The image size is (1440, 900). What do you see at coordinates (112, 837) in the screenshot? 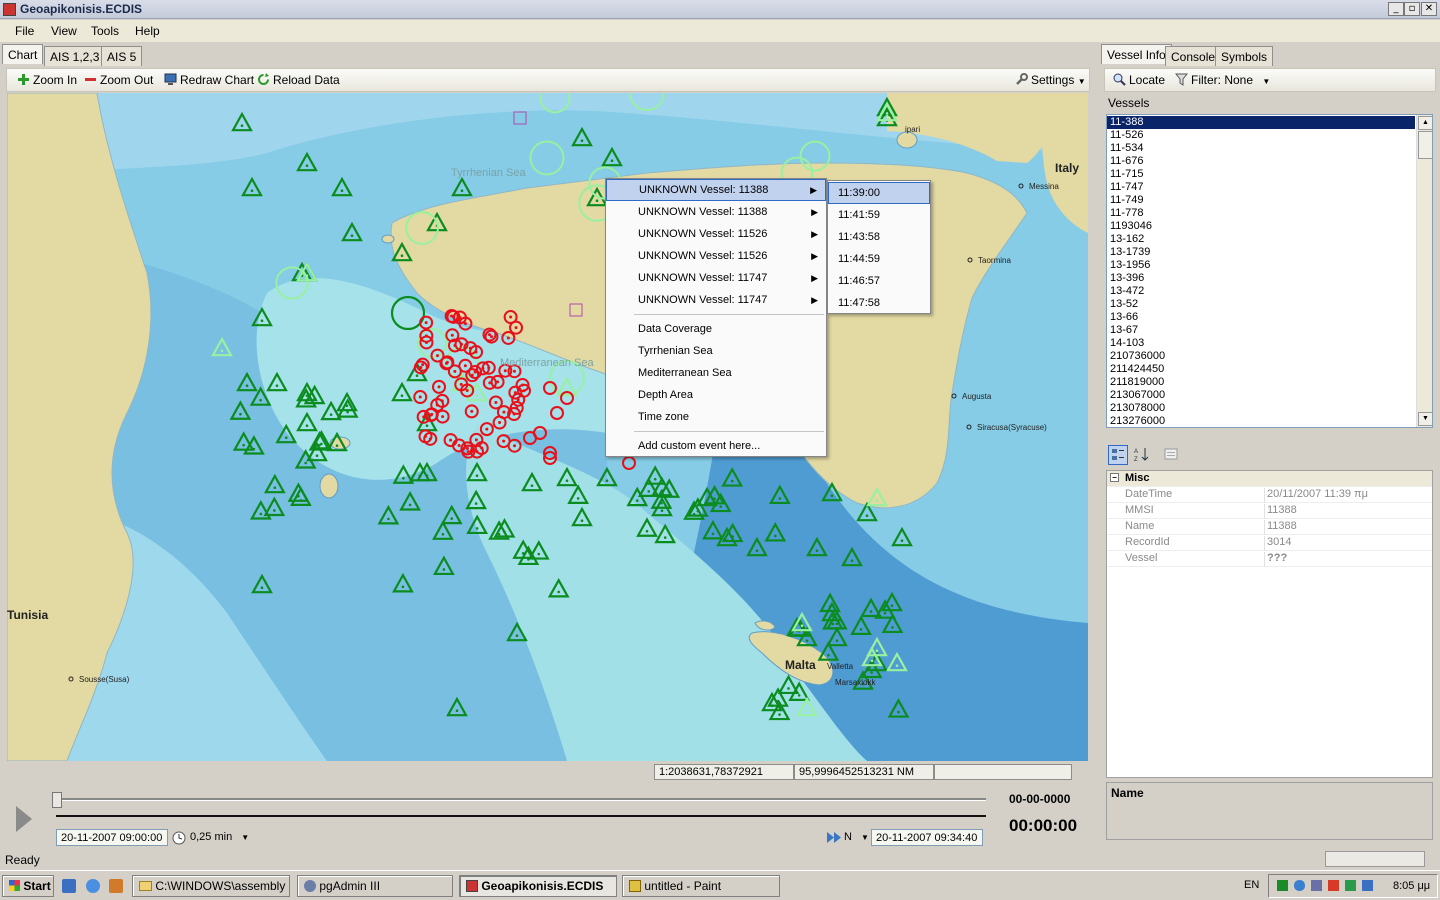
I see `start-datetime-field: 20-11-2007 09:00:00` at bounding box center [112, 837].